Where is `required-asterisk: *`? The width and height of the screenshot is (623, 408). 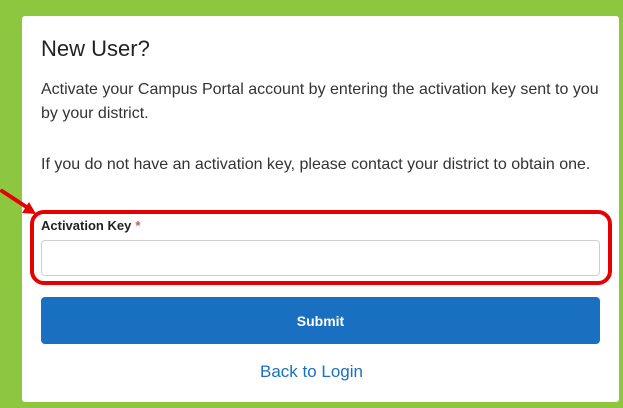
required-asterisk: * is located at coordinates (138, 225).